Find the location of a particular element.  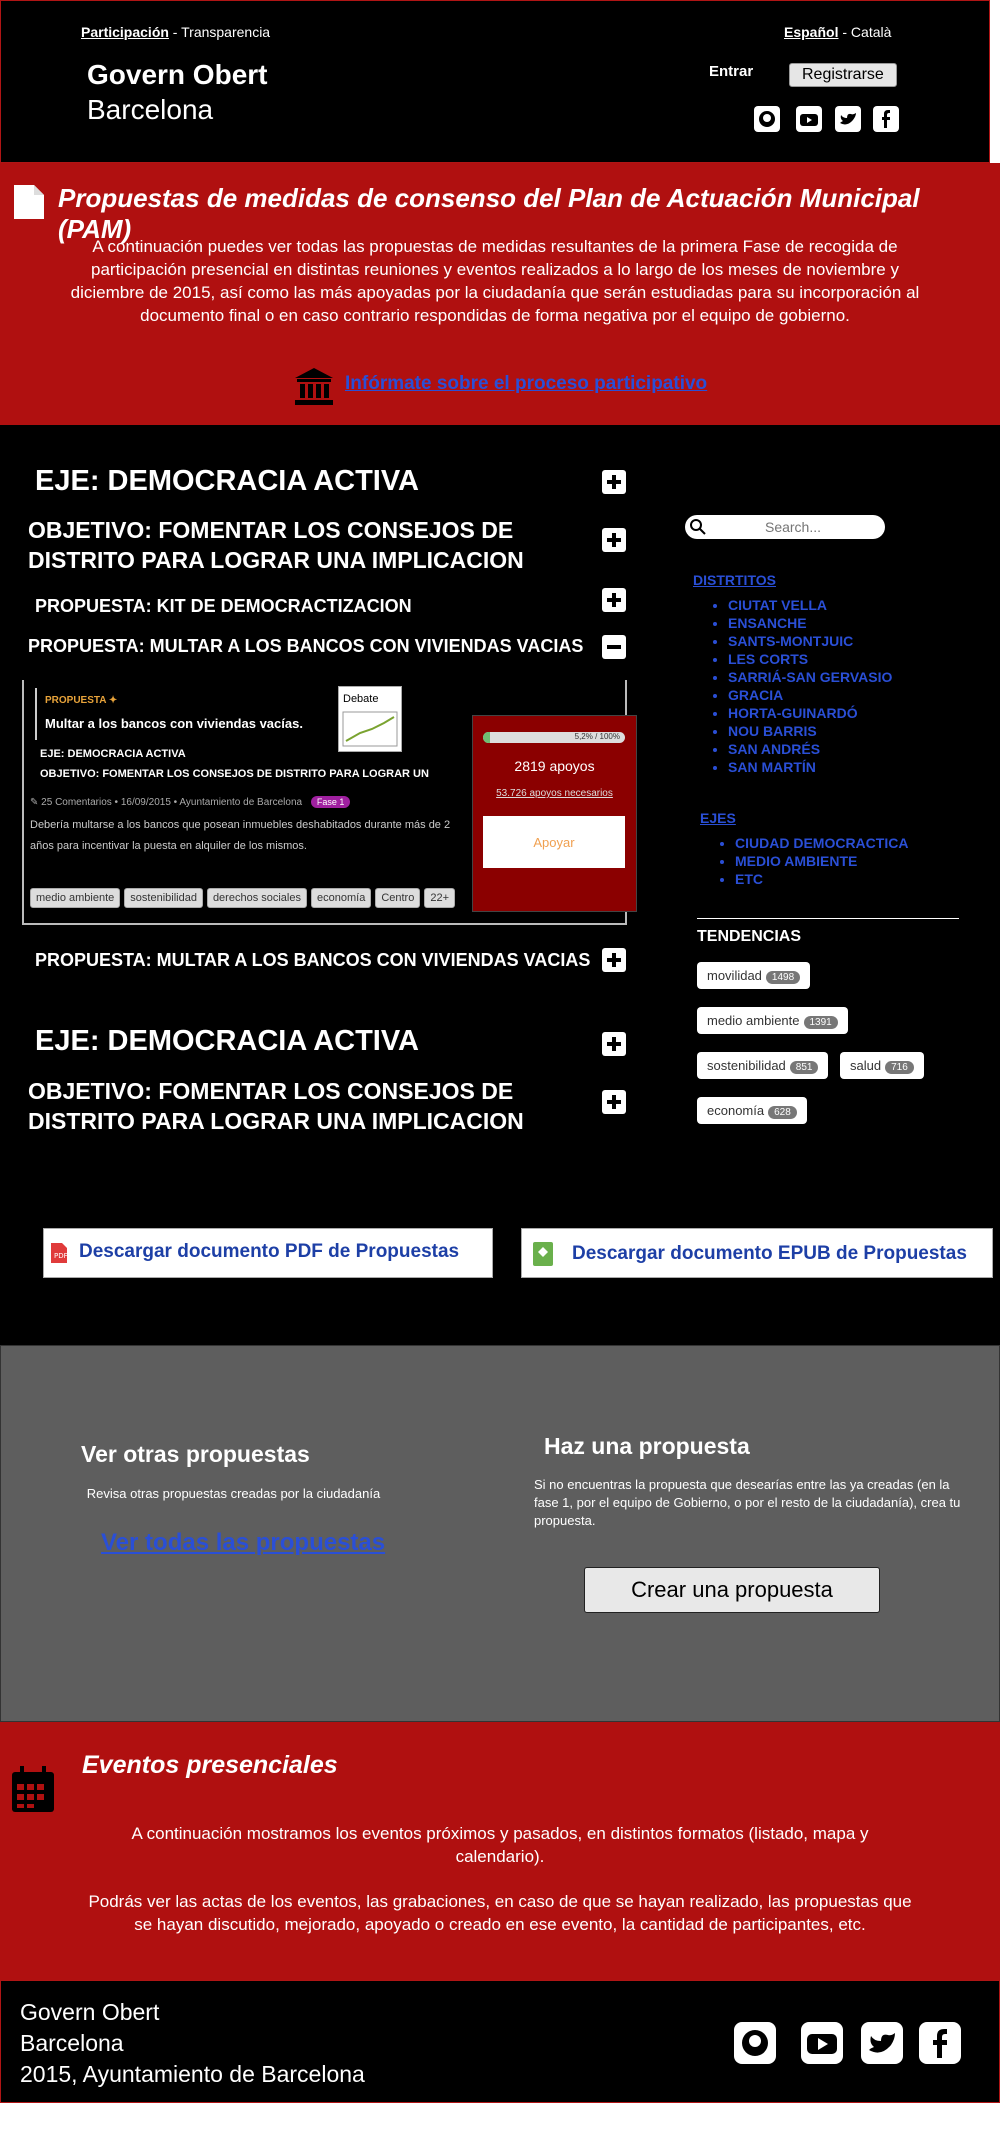

tag-item: Centro is located at coordinates (398, 898).